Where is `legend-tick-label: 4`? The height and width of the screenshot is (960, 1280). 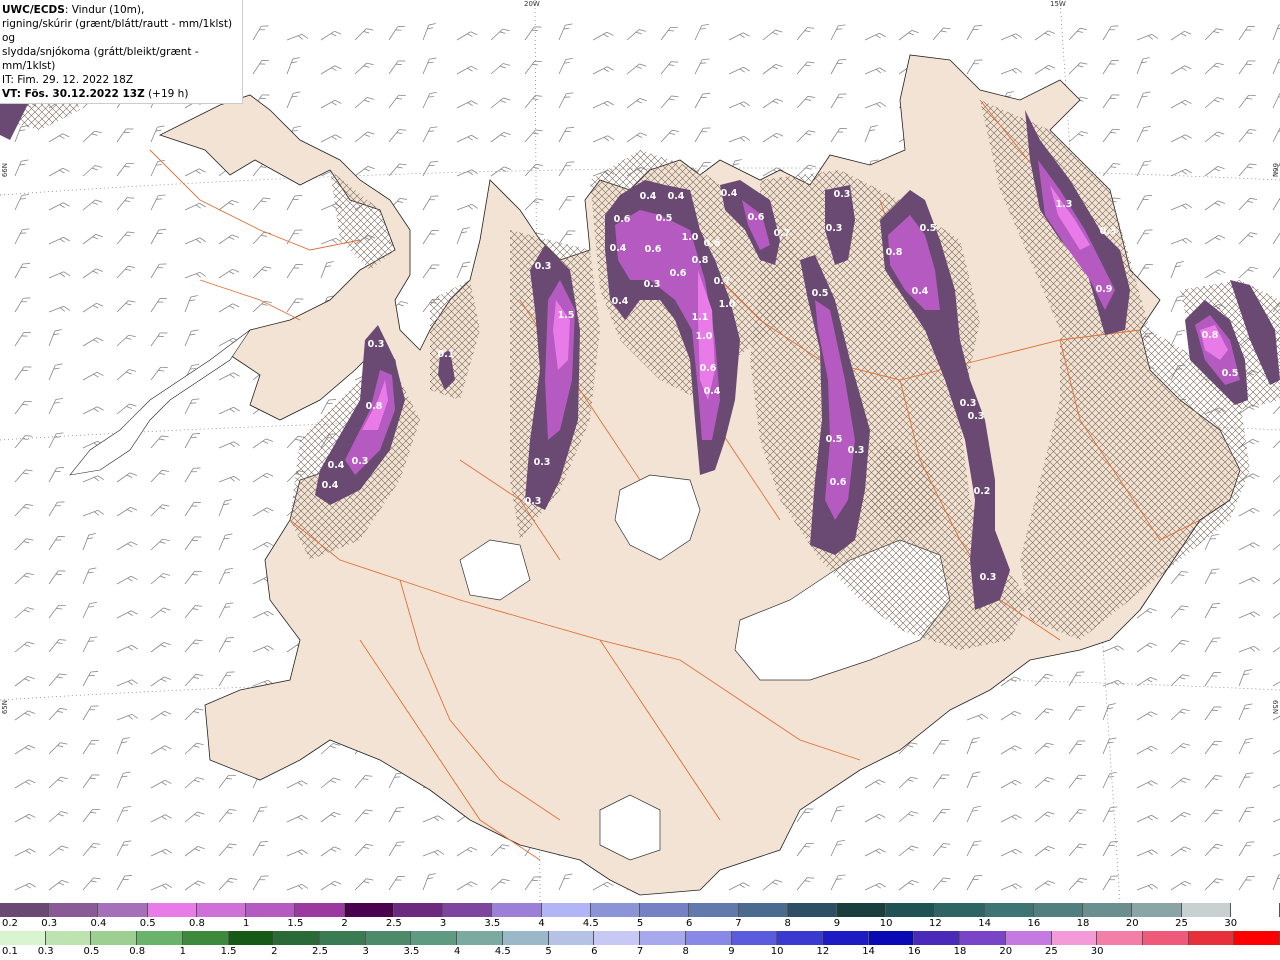
legend-tick-label: 4 is located at coordinates (541, 923).